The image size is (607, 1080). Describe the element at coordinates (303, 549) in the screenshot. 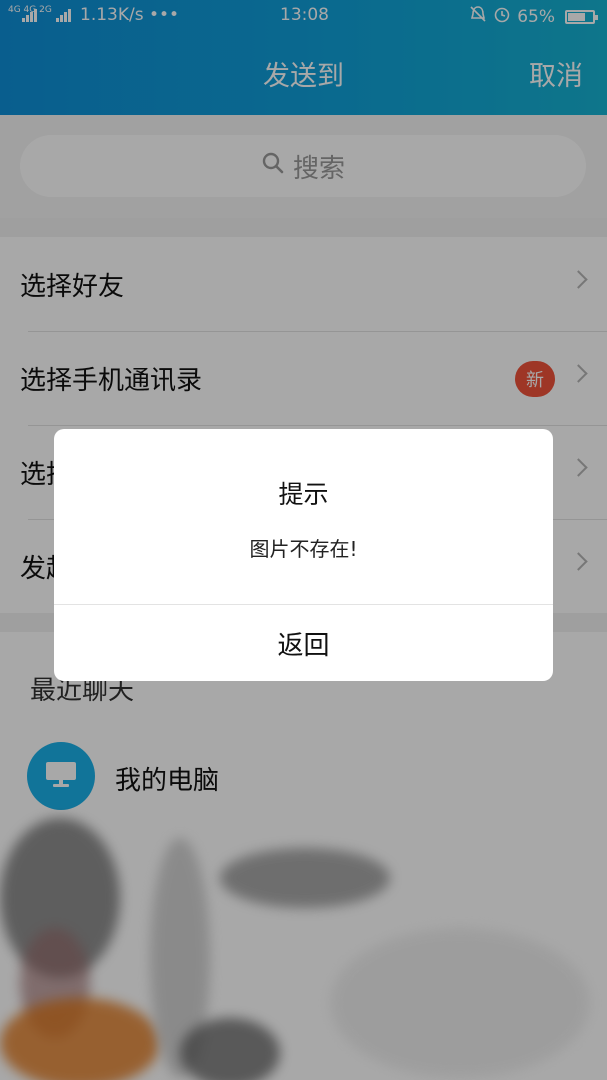

I see `dialog-message: 图片不存在!` at that location.